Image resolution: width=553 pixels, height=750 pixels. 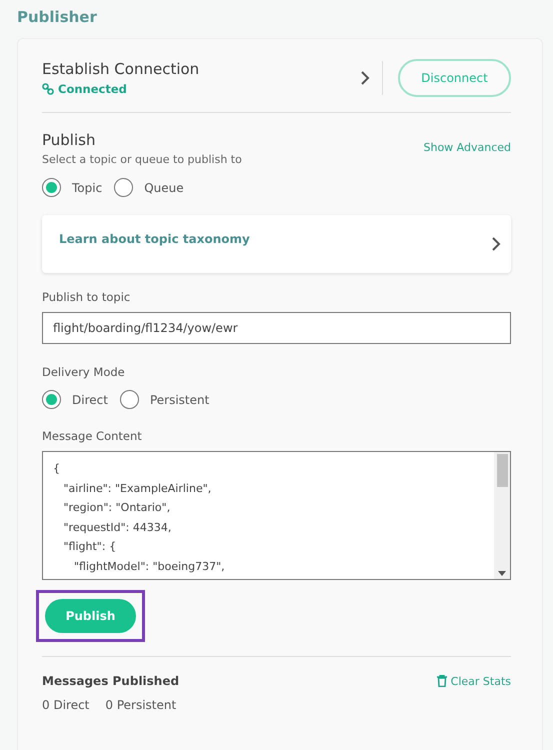 What do you see at coordinates (48, 89) in the screenshot?
I see `link-icon` at bounding box center [48, 89].